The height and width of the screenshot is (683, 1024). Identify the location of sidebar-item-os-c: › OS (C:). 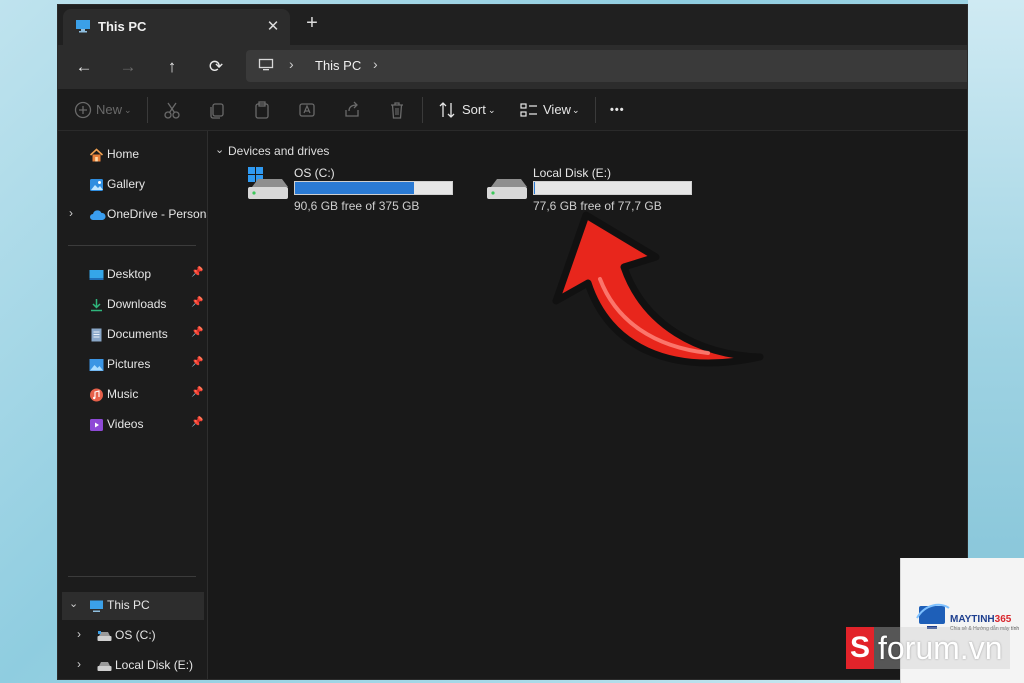
(132, 636).